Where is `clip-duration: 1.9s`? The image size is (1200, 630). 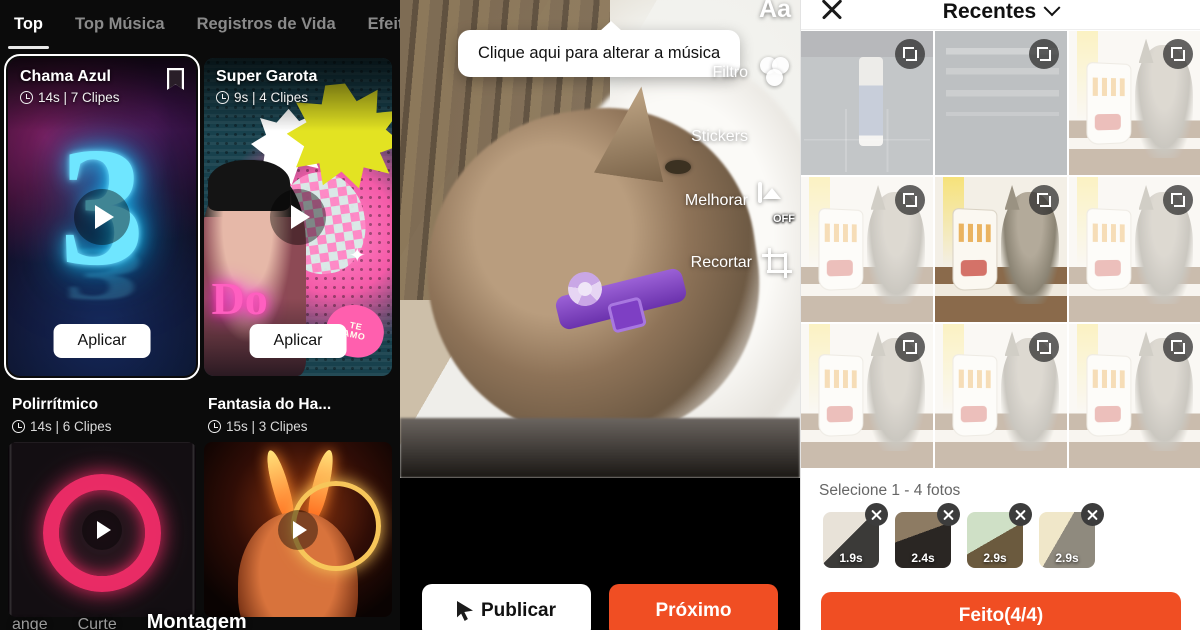 clip-duration: 1.9s is located at coordinates (851, 558).